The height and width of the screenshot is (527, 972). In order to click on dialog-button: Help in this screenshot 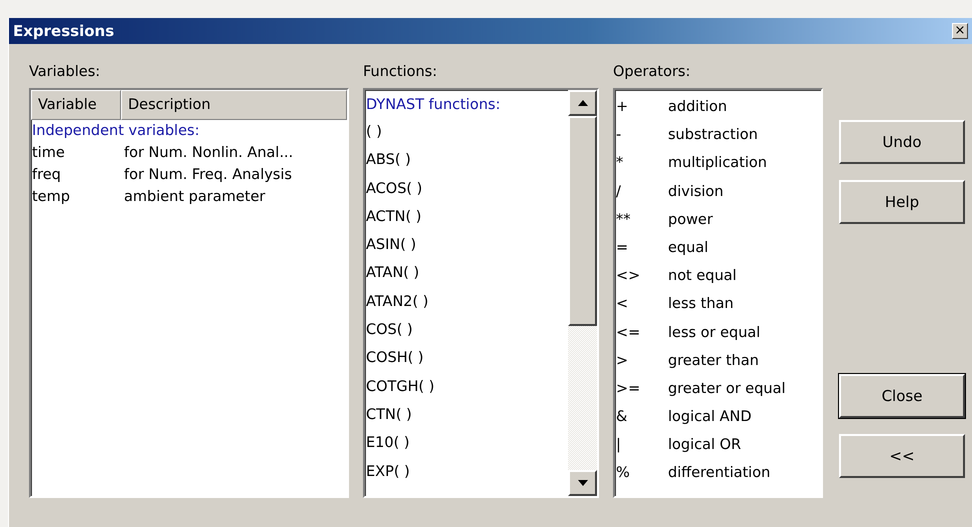, I will do `click(902, 202)`.